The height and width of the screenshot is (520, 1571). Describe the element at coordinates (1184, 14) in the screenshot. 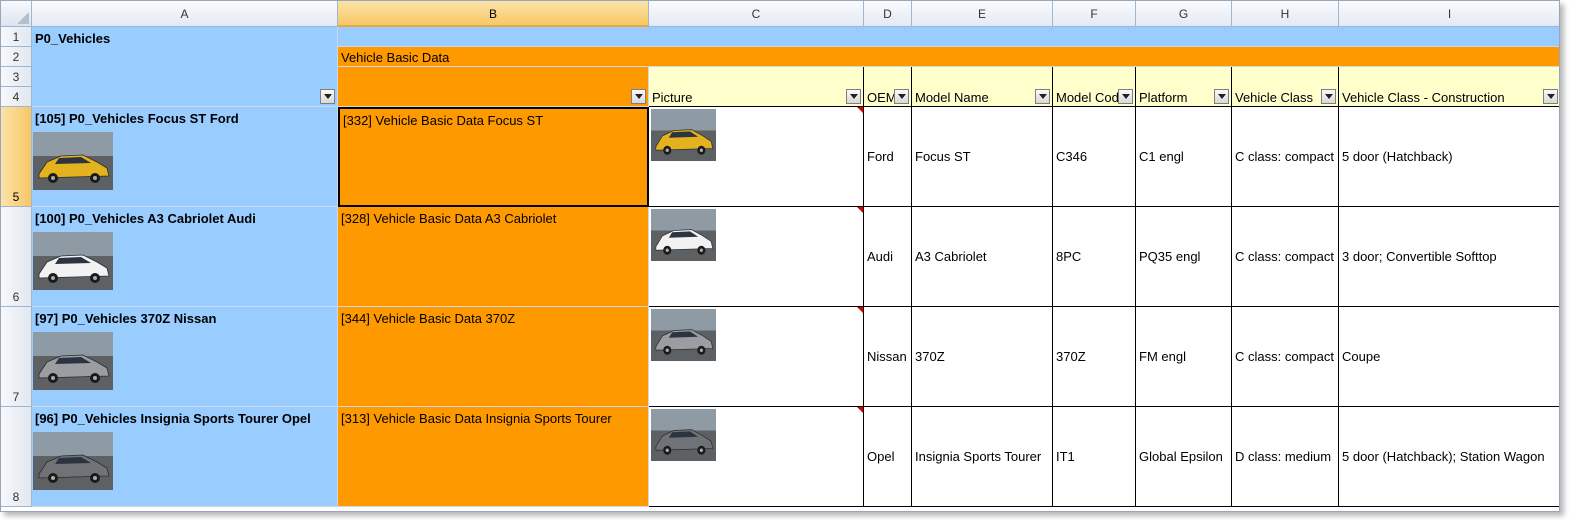

I see `column-header-g: G` at that location.